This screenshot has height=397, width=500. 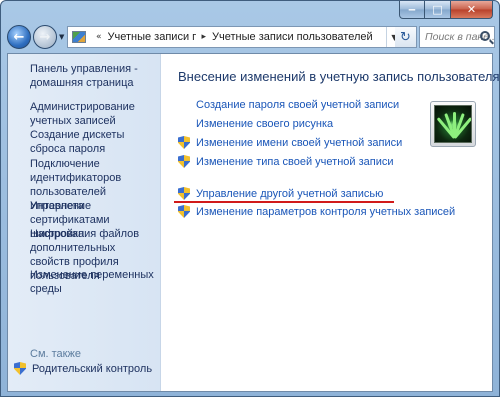 I want to click on maximize-icon: □, so click(x=437, y=9).